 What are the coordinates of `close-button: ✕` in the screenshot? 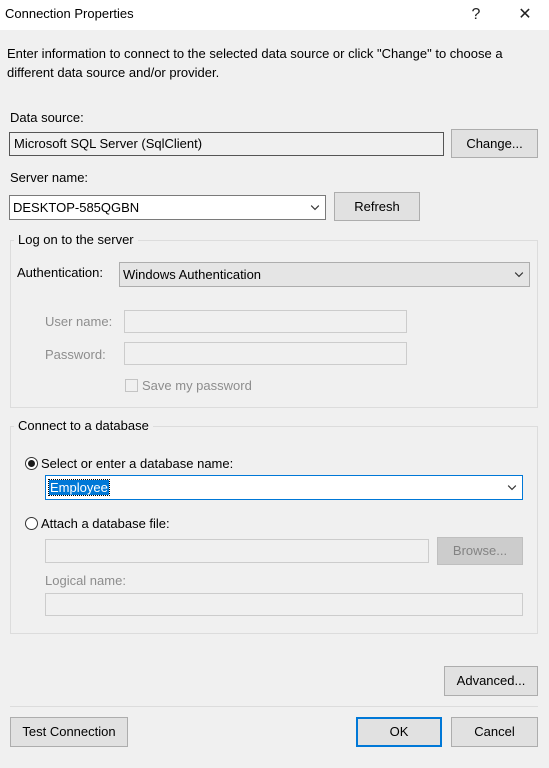 It's located at (525, 15).